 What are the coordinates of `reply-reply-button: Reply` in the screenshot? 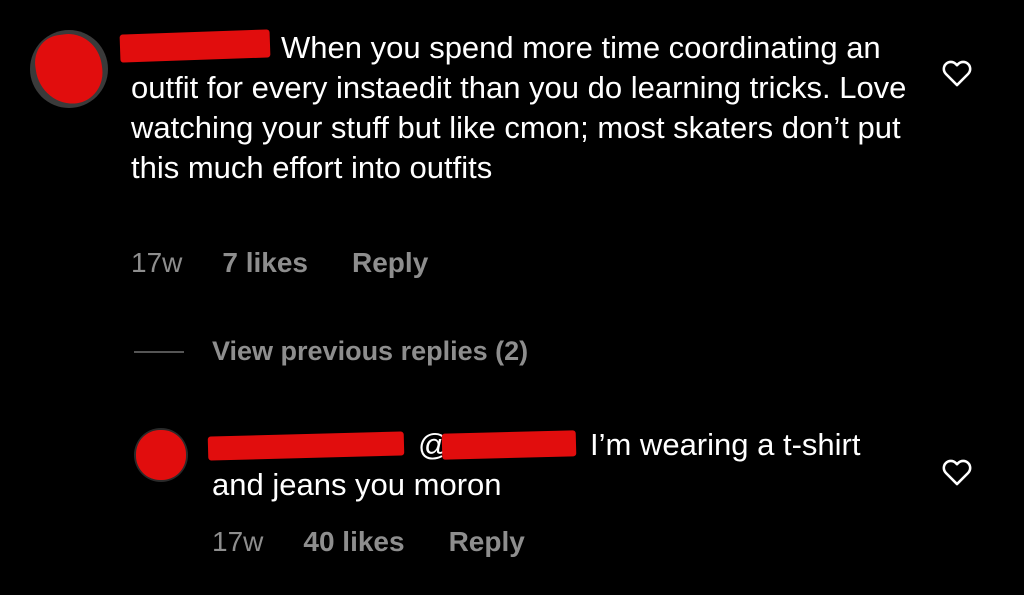 It's located at (487, 542).